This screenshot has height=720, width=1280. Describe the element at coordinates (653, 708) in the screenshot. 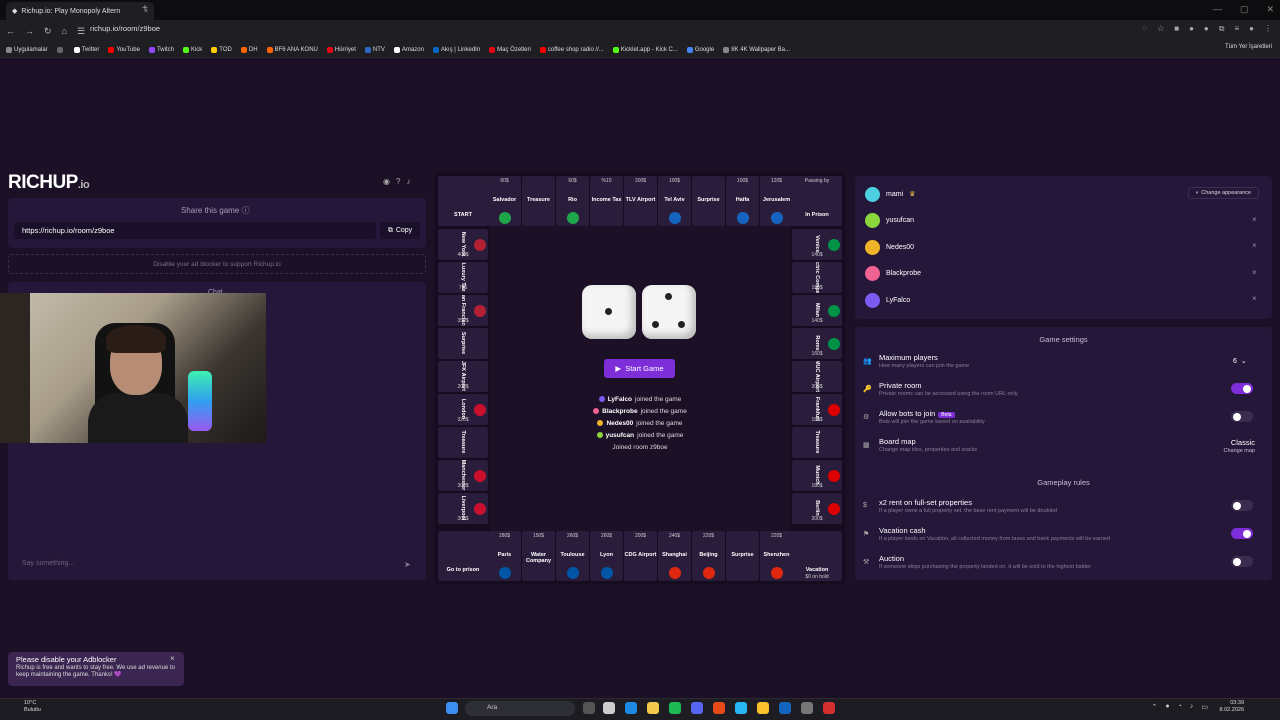

I see `folder-icon` at that location.